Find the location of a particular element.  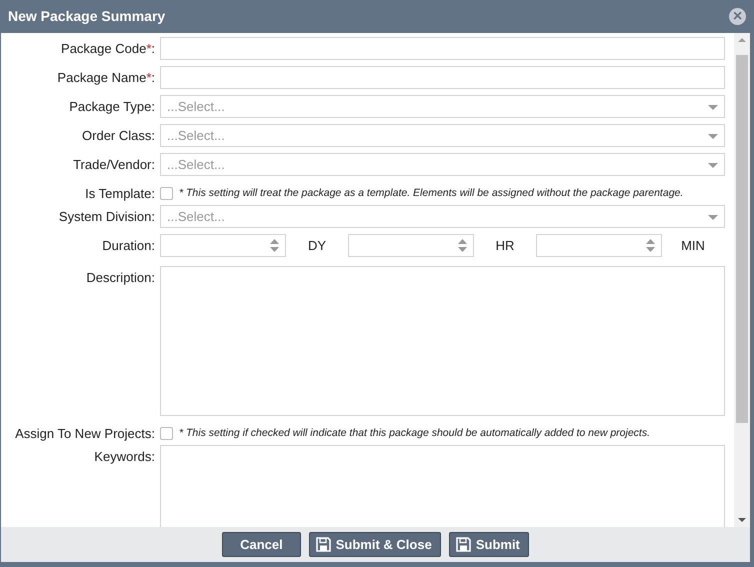

field-label: Package Name*: is located at coordinates (106, 78).